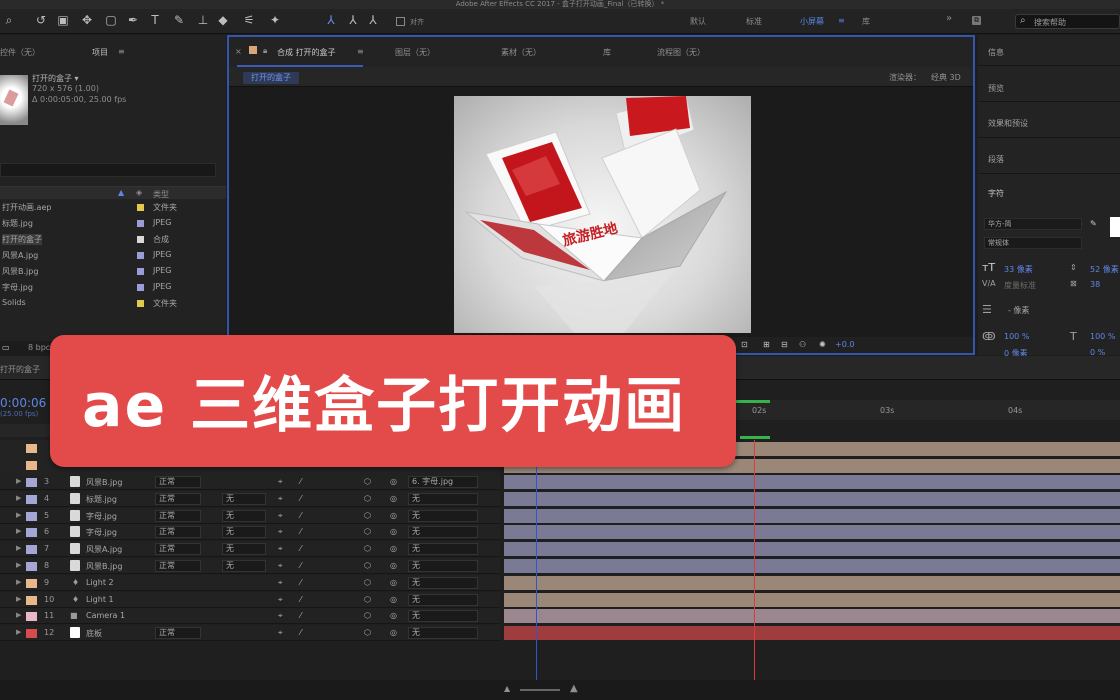  What do you see at coordinates (63, 20) in the screenshot?
I see `camera-tool-icon: ▣` at bounding box center [63, 20].